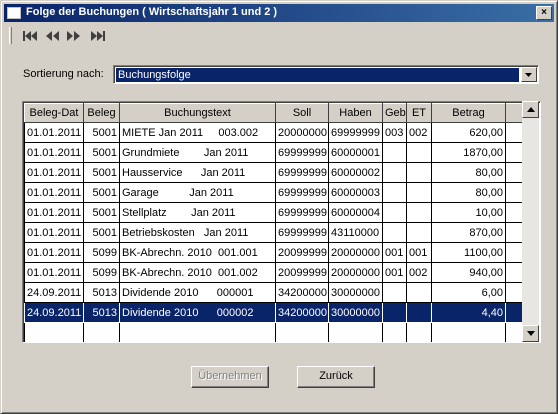 The width and height of the screenshot is (558, 414). Describe the element at coordinates (468, 192) in the screenshot. I see `table-cell: 80,00` at that location.